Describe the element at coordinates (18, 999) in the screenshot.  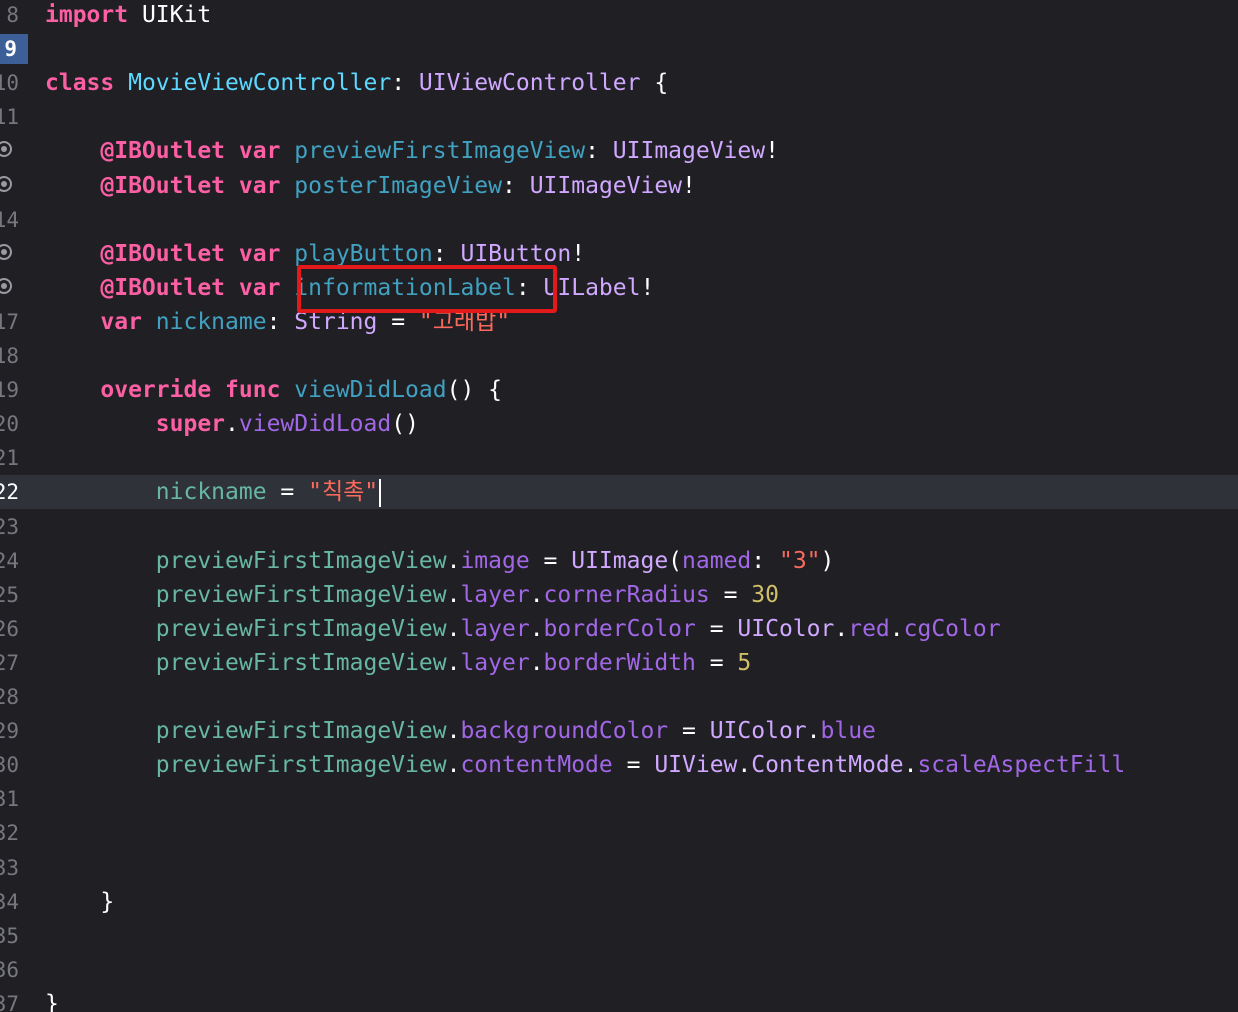
I see `line-number-gutter: 37` at that location.